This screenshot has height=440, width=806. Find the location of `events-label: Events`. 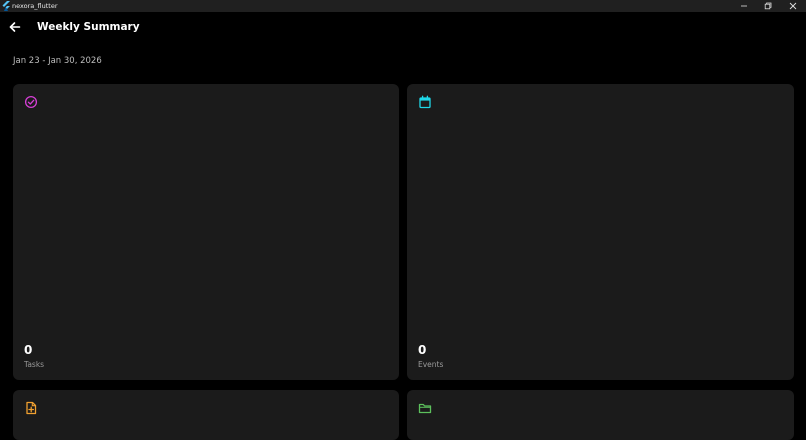

events-label: Events is located at coordinates (431, 364).